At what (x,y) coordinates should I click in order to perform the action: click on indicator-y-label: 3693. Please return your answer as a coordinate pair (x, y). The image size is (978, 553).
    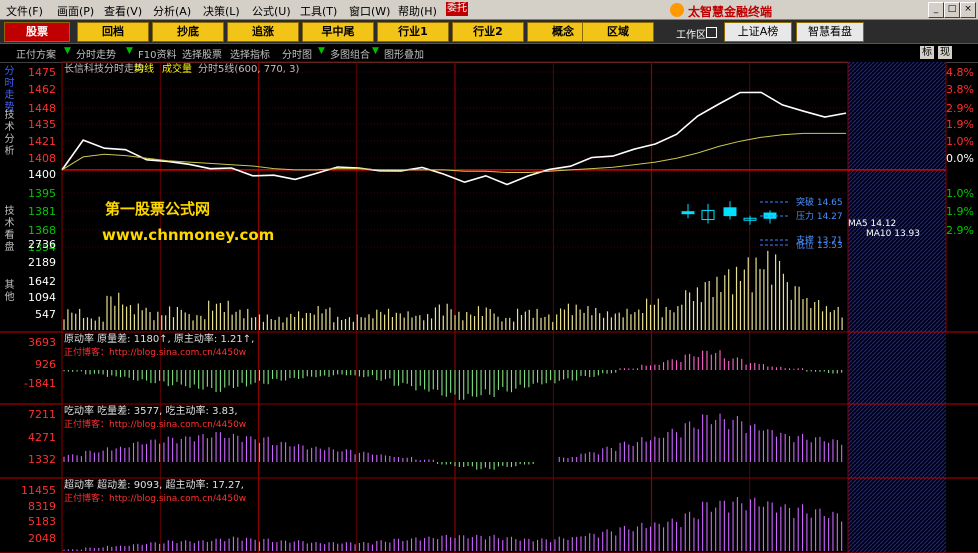
    Looking at the image, I should click on (42, 342).